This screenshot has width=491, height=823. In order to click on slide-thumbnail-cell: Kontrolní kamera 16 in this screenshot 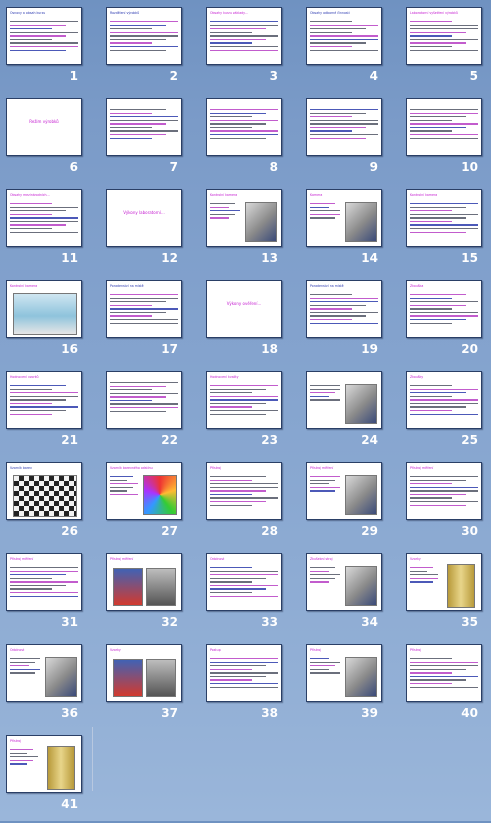, I will do `click(44, 324)`.